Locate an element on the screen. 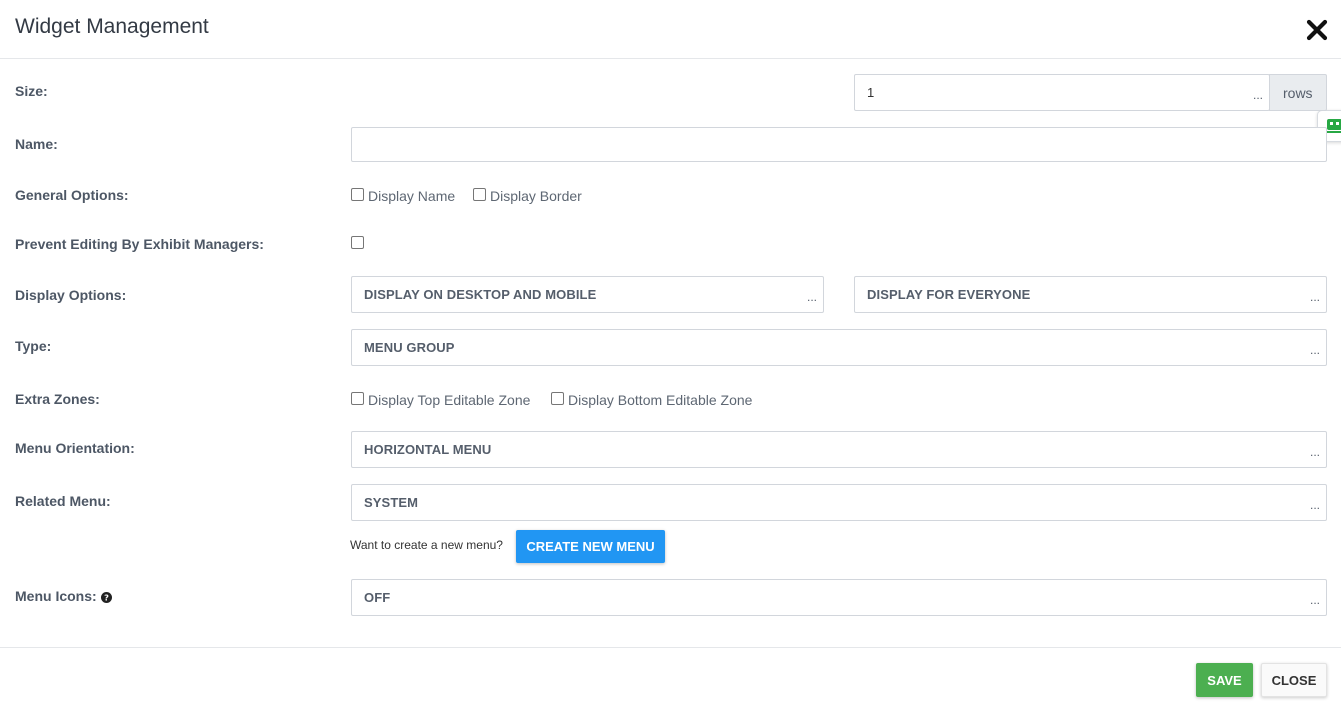 The image size is (1341, 709). menu-icons-label-group: Menu Icons: ? is located at coordinates (63, 596).